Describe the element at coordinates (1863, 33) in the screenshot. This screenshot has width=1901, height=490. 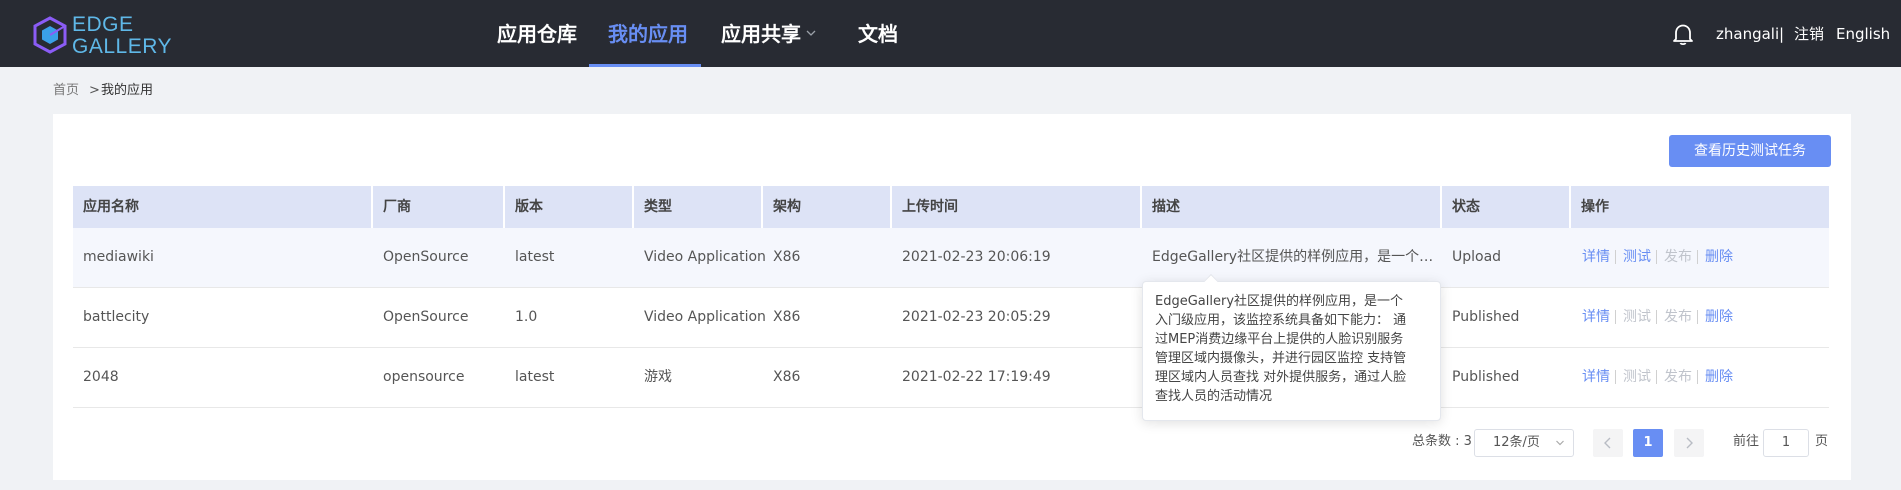
I see `language-switch: English` at that location.